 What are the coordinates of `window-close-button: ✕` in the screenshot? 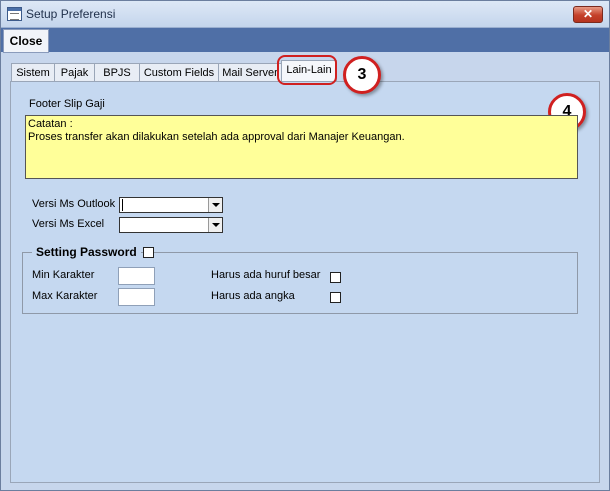 It's located at (588, 14).